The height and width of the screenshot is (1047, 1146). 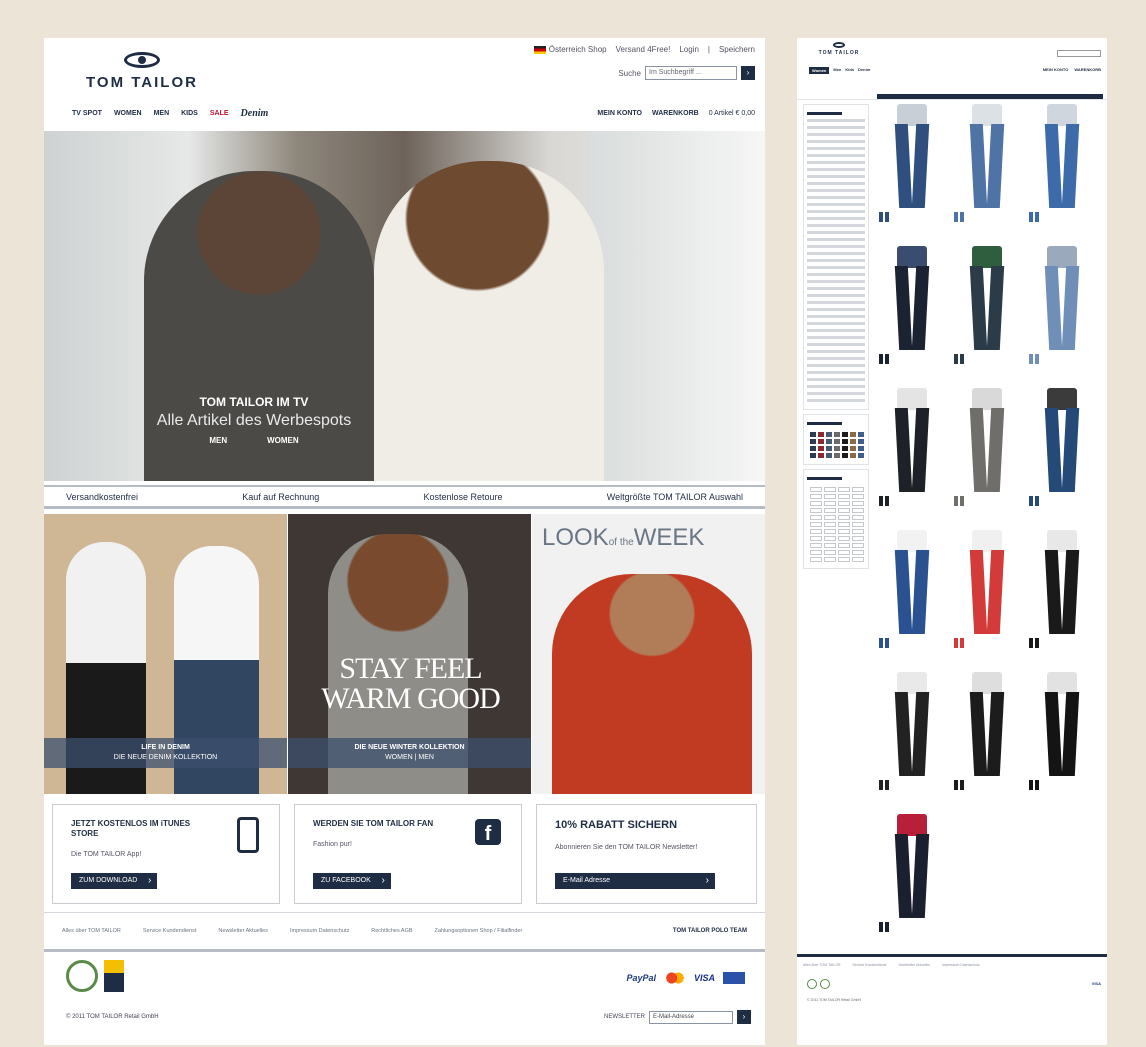 What do you see at coordinates (737, 49) in the screenshot?
I see `register-link: Speichern` at bounding box center [737, 49].